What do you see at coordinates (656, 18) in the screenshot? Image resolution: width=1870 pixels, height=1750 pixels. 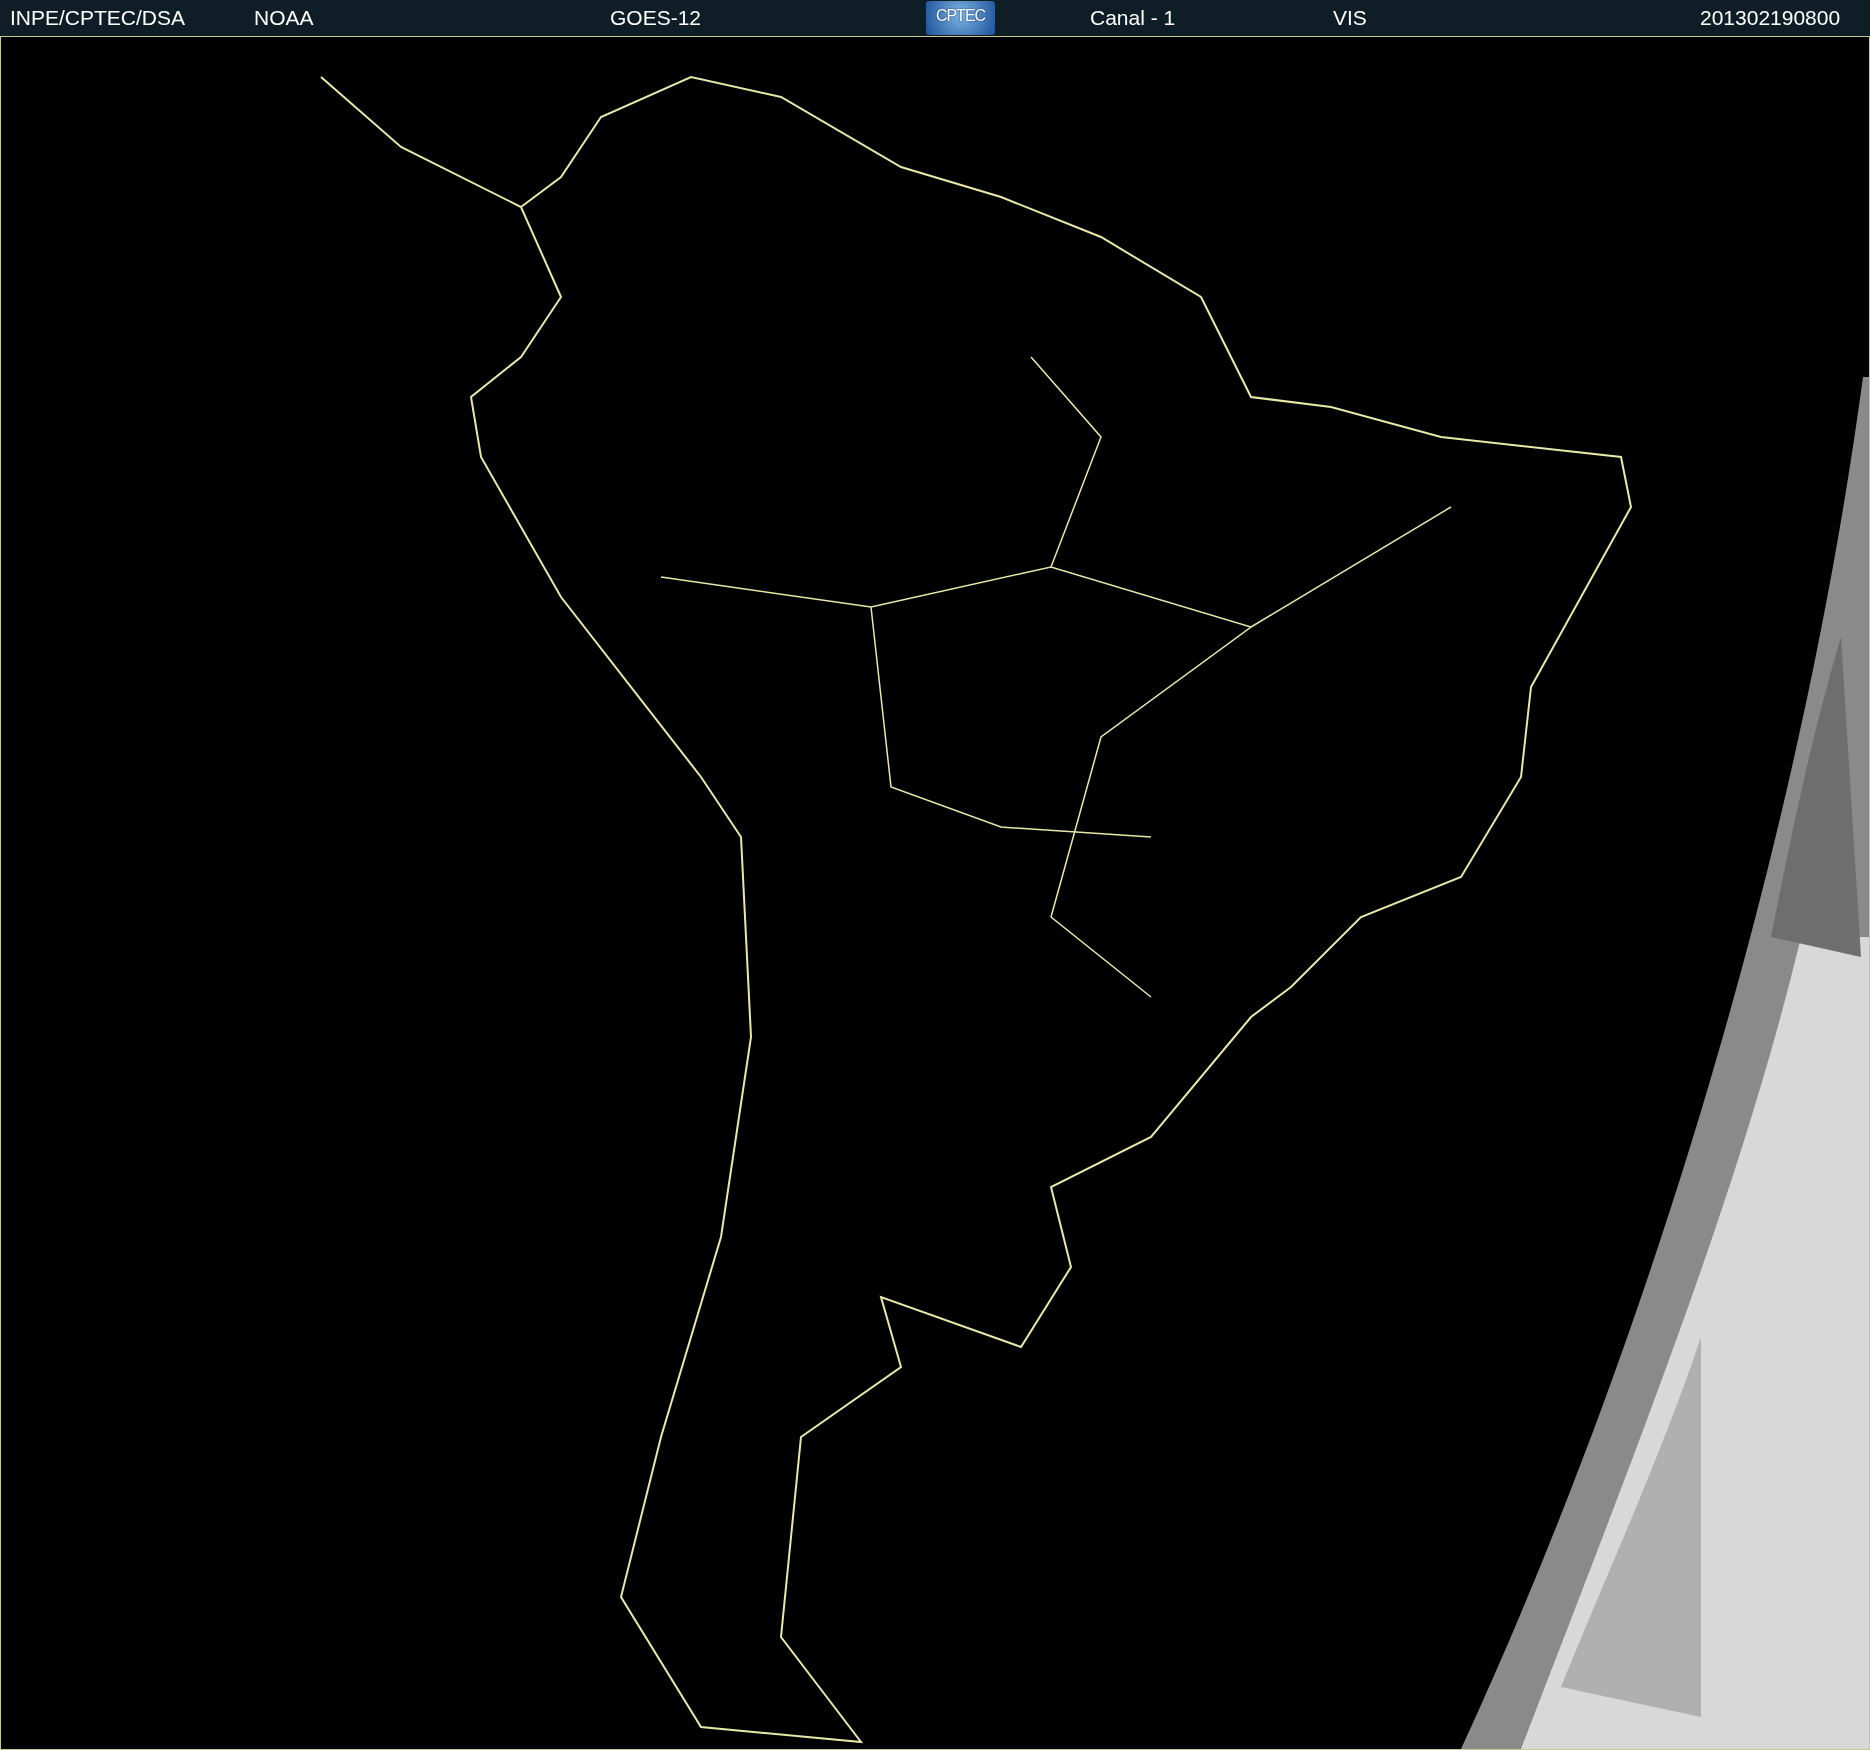 I see `header-label: GOES-12` at bounding box center [656, 18].